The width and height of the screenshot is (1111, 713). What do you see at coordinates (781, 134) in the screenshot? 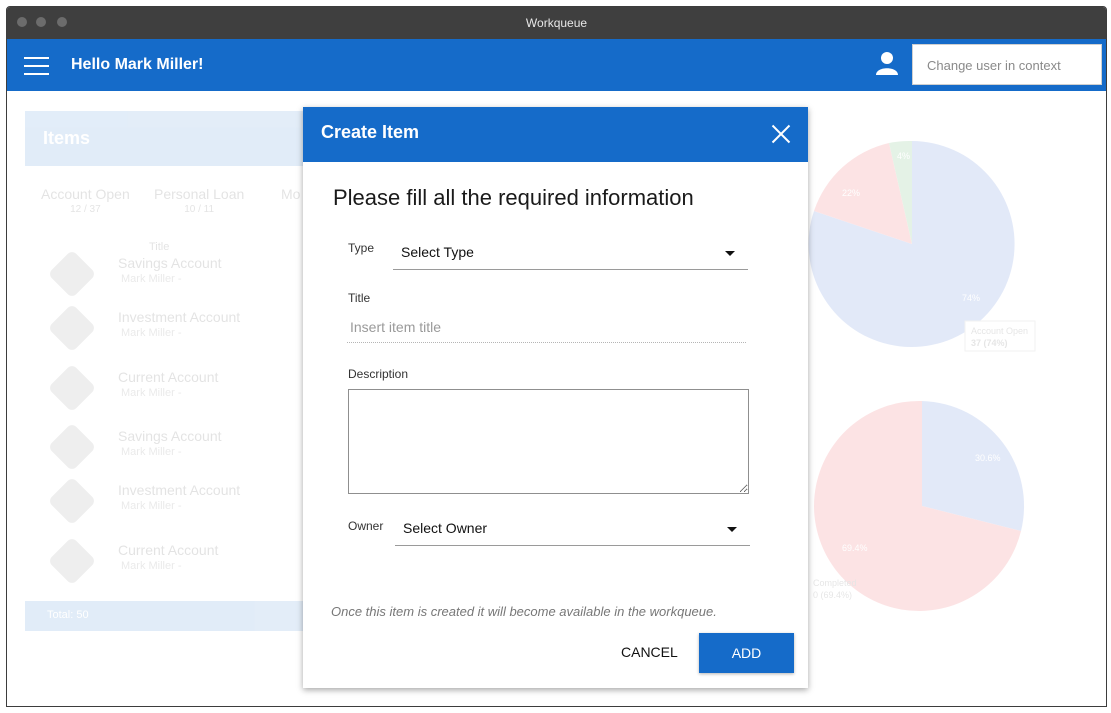
I see `close-icon` at bounding box center [781, 134].